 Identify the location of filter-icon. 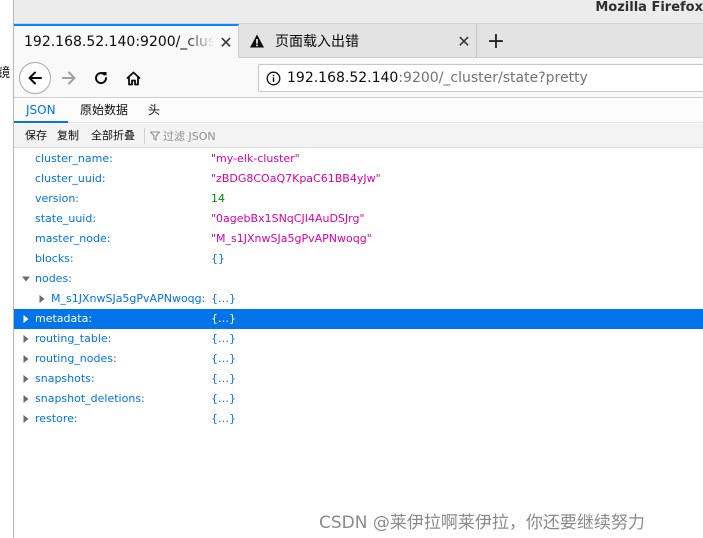
(155, 136).